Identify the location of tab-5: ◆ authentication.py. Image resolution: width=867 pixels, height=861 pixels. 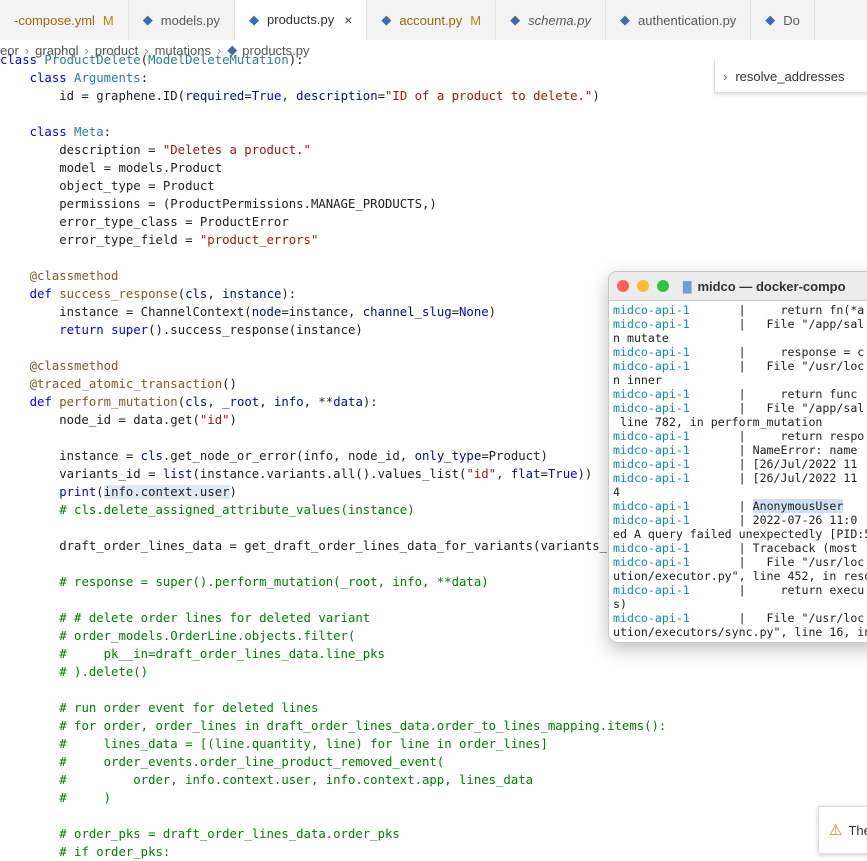
(679, 20).